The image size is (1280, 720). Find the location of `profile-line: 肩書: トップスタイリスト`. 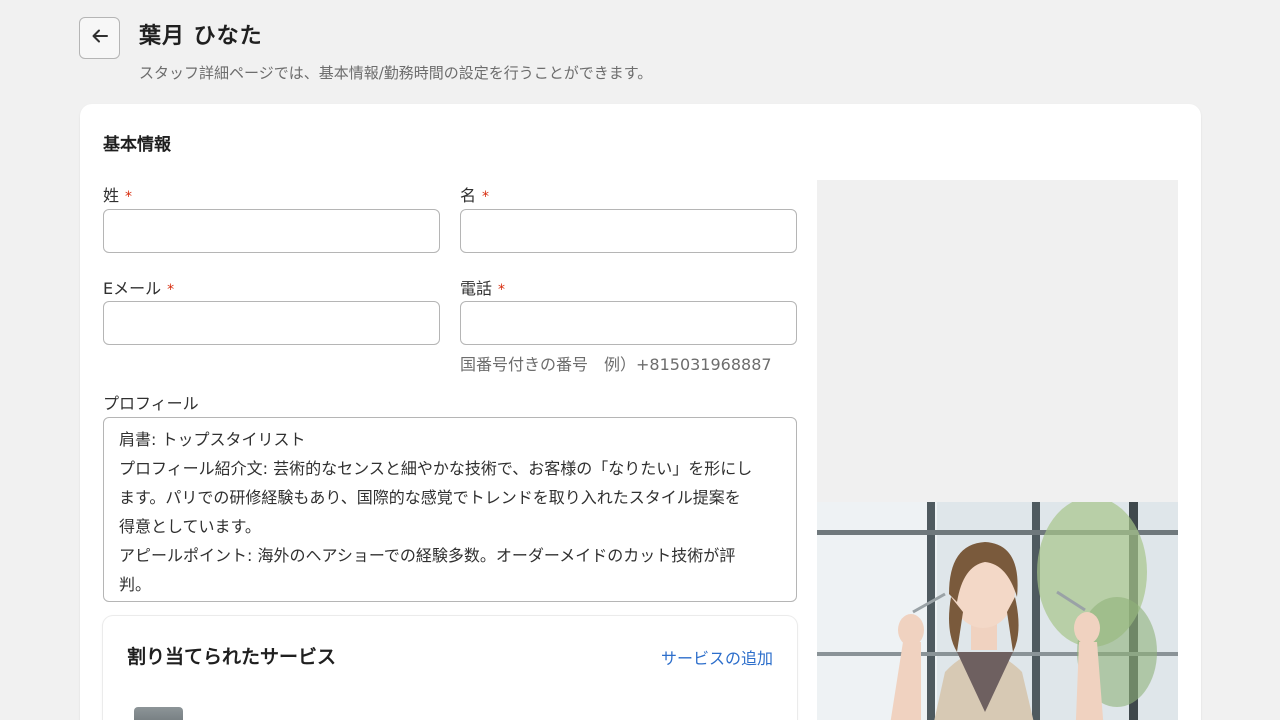

profile-line: 肩書: トップスタイリスト is located at coordinates (212, 439).